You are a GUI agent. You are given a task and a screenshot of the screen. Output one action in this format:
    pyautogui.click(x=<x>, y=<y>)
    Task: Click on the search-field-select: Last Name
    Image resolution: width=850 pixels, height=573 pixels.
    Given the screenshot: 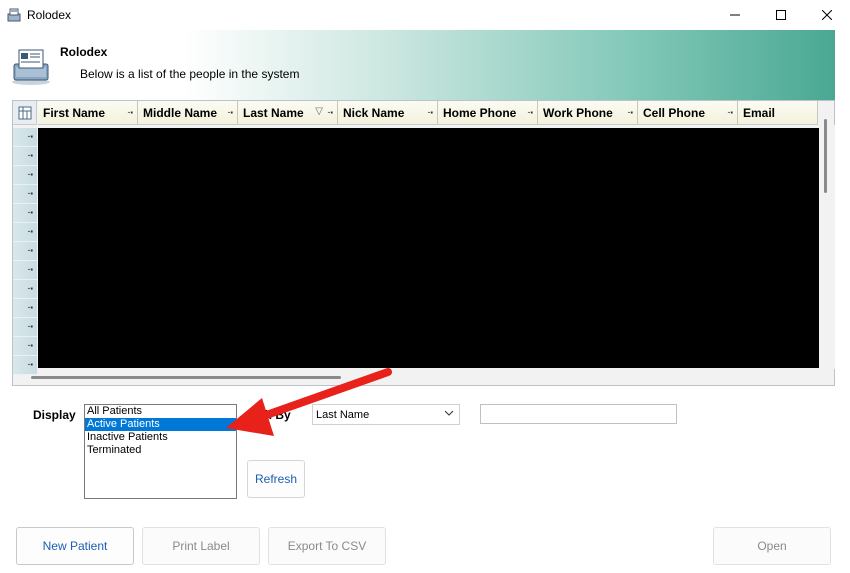 What is the action you would take?
    pyautogui.click(x=386, y=414)
    